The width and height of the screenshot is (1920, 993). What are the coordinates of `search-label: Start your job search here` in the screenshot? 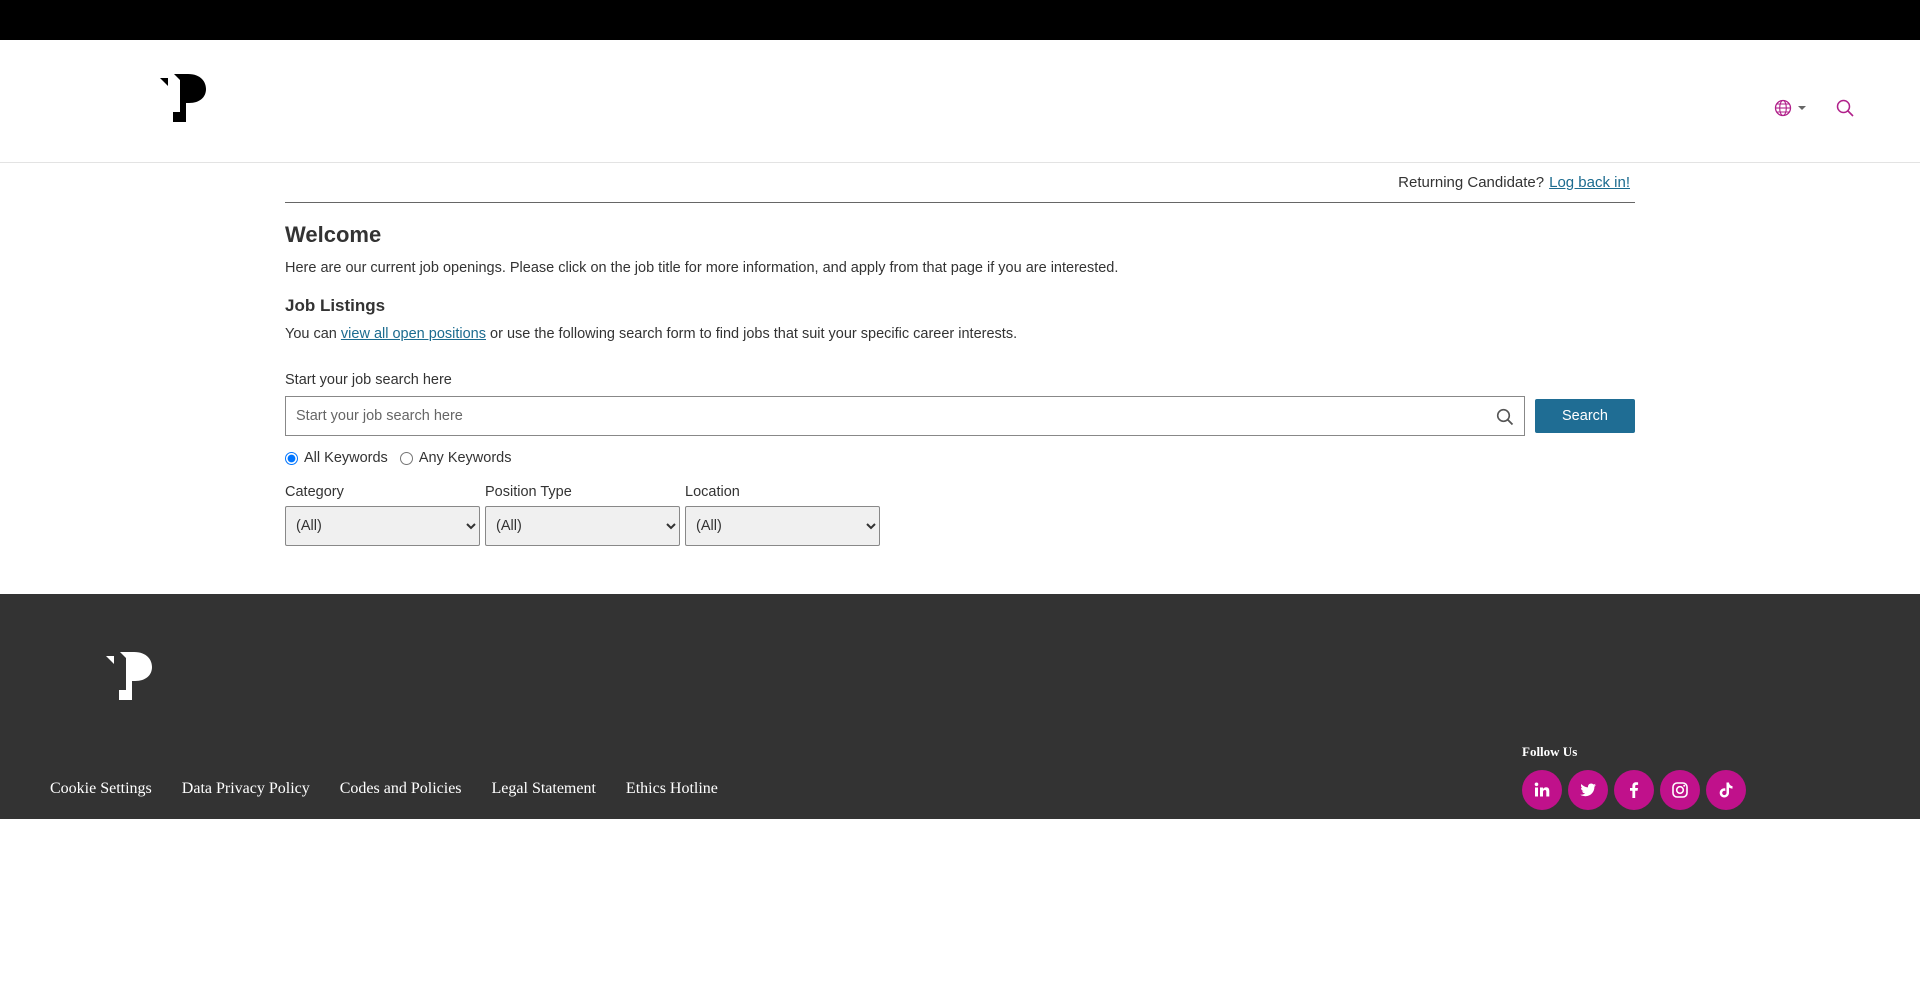 It's located at (368, 380).